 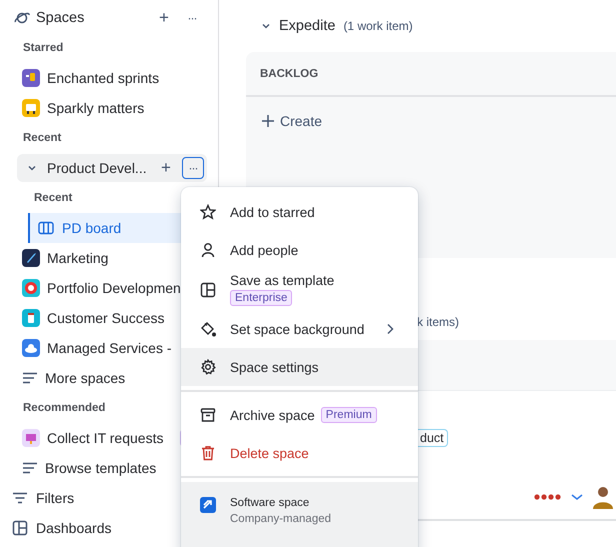 What do you see at coordinates (166, 168) in the screenshot?
I see `add-button: +` at bounding box center [166, 168].